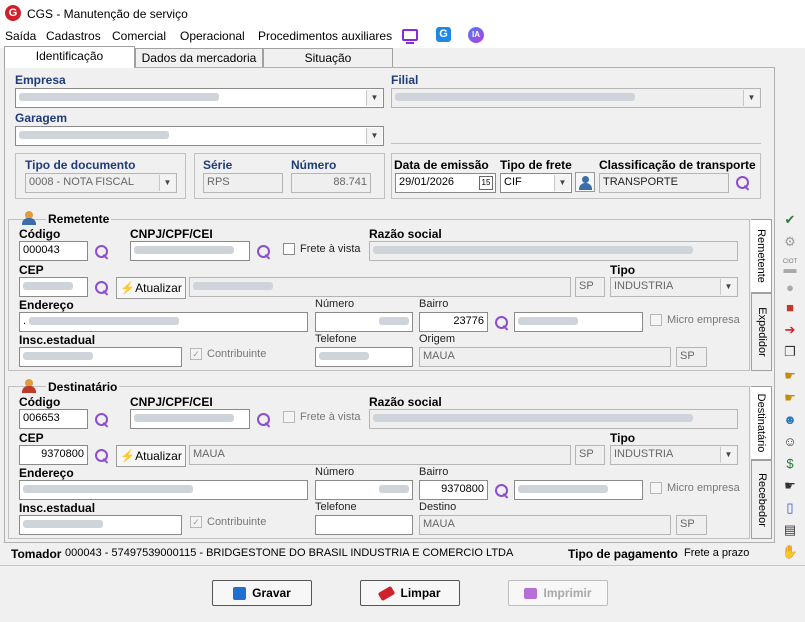  I want to click on destinatario-razao-field, so click(553, 419).